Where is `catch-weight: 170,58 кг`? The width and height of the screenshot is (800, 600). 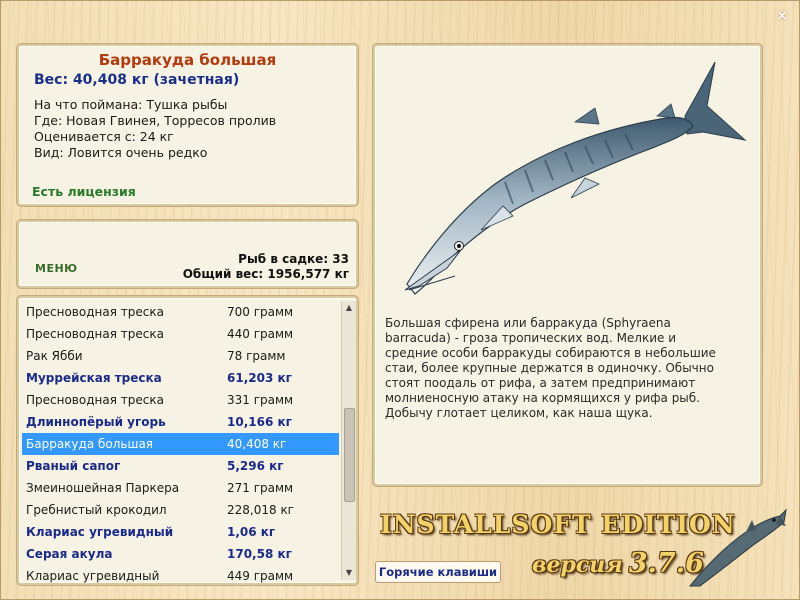 catch-weight: 170,58 кг is located at coordinates (259, 554).